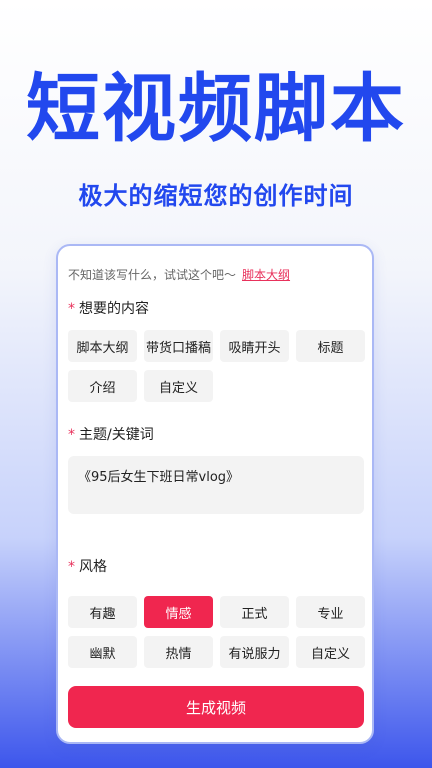  I want to click on content-option-hook-opening: 吸睛开头, so click(254, 346).